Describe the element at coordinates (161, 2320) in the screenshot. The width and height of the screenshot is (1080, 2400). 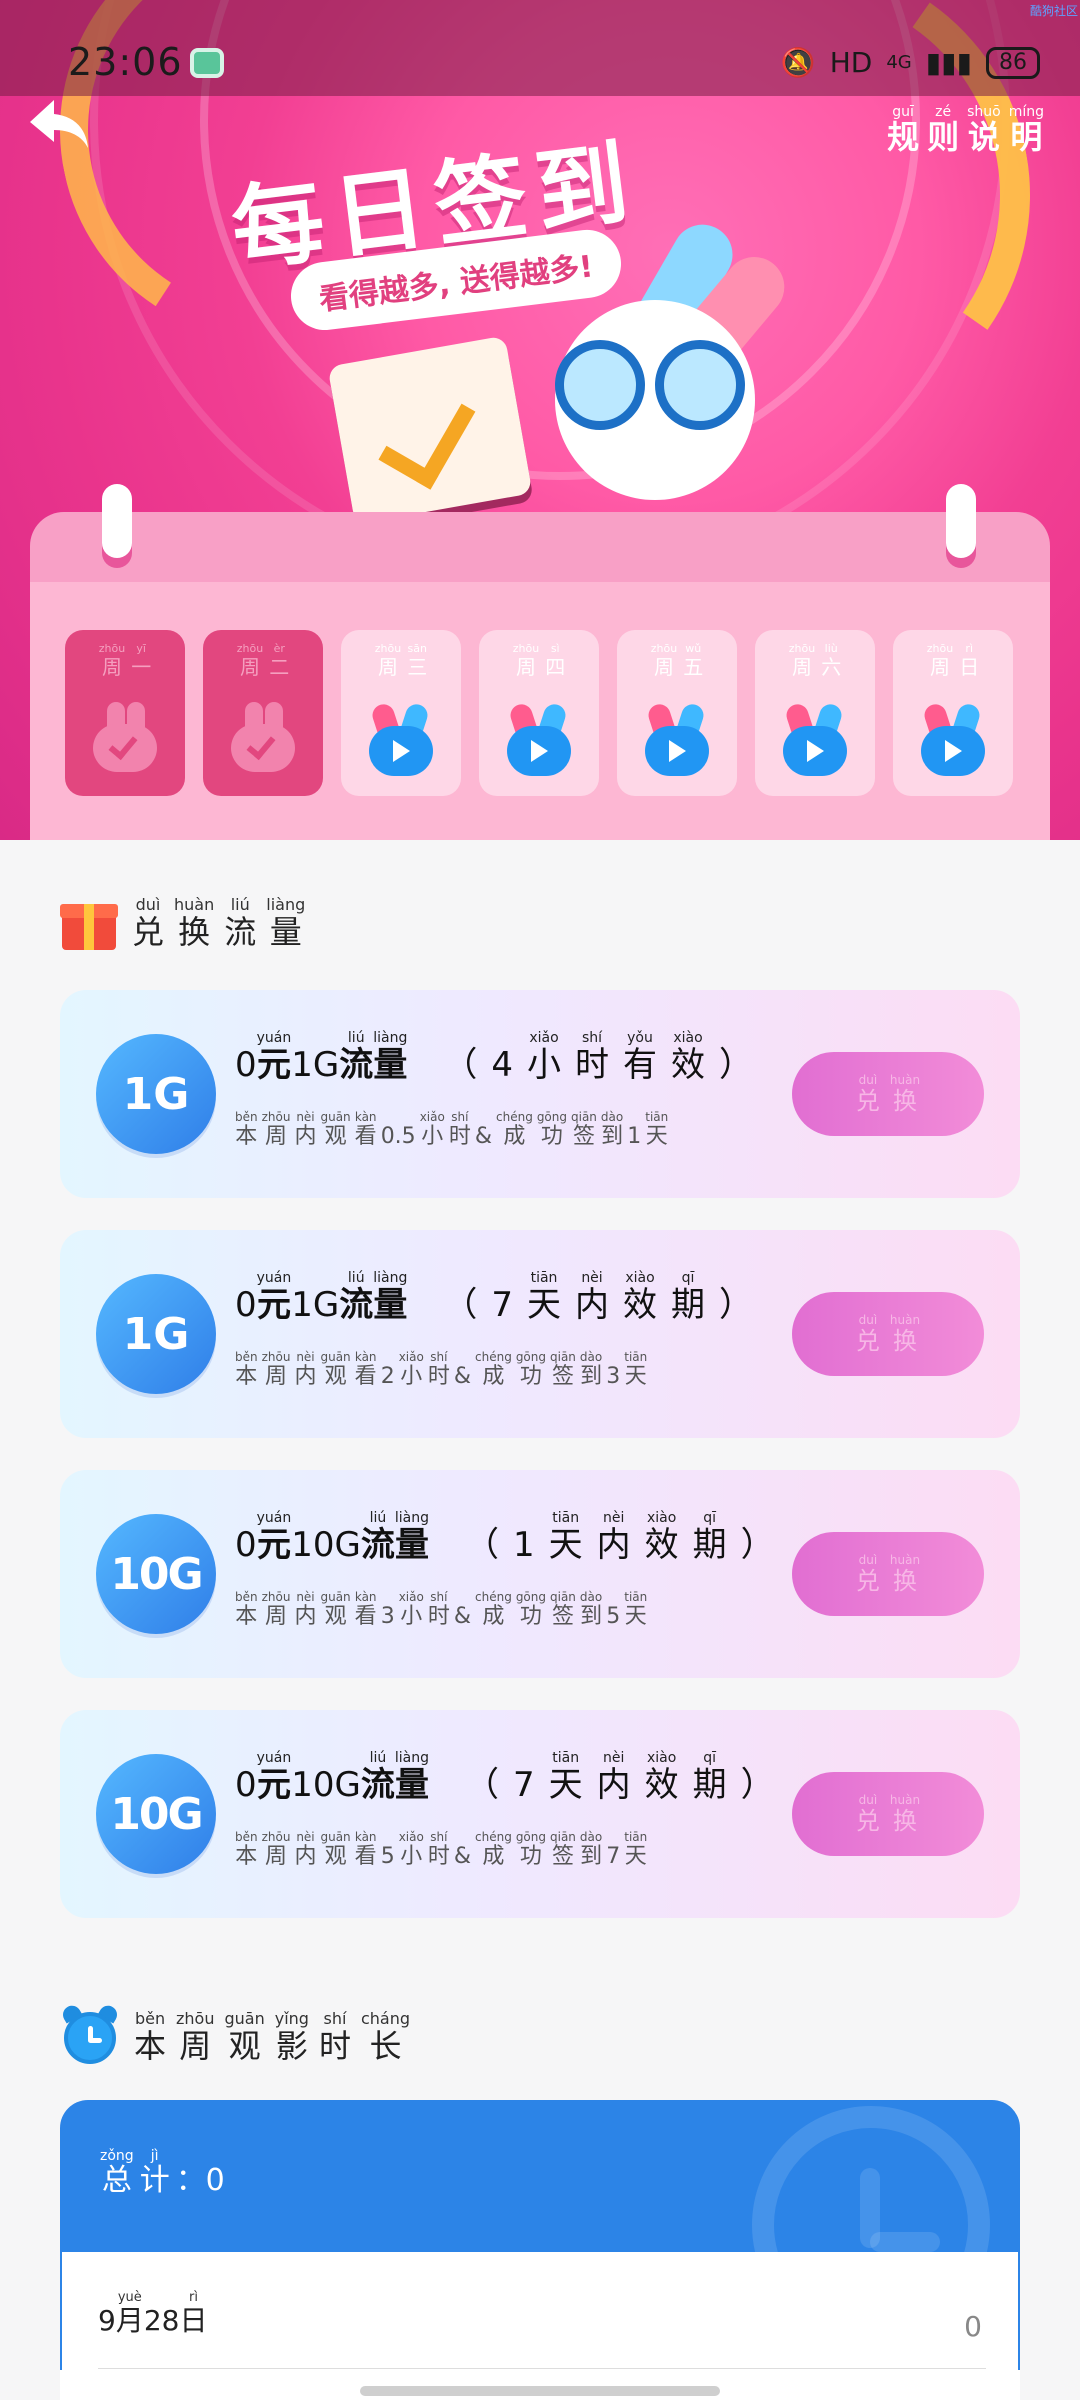
I see `day-number: 28` at that location.